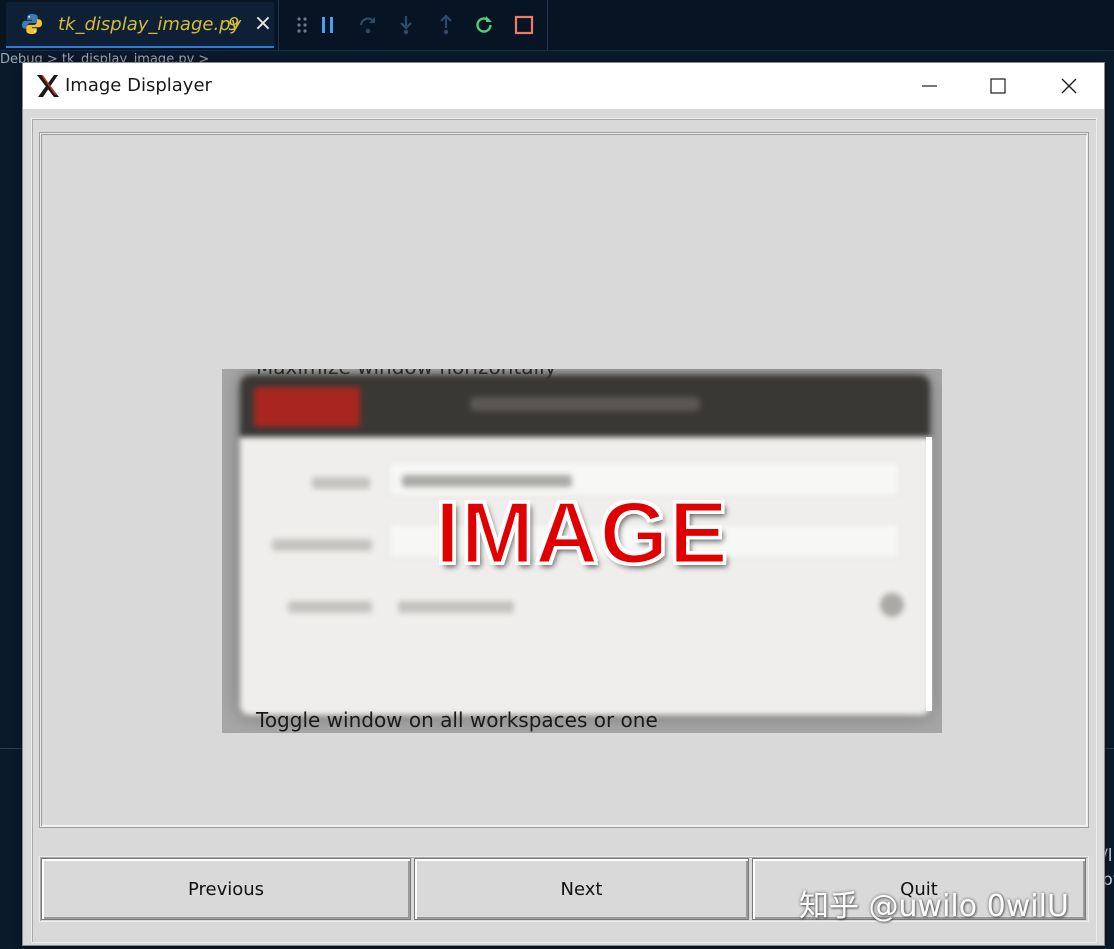  I want to click on python-file-icon, so click(32, 24).